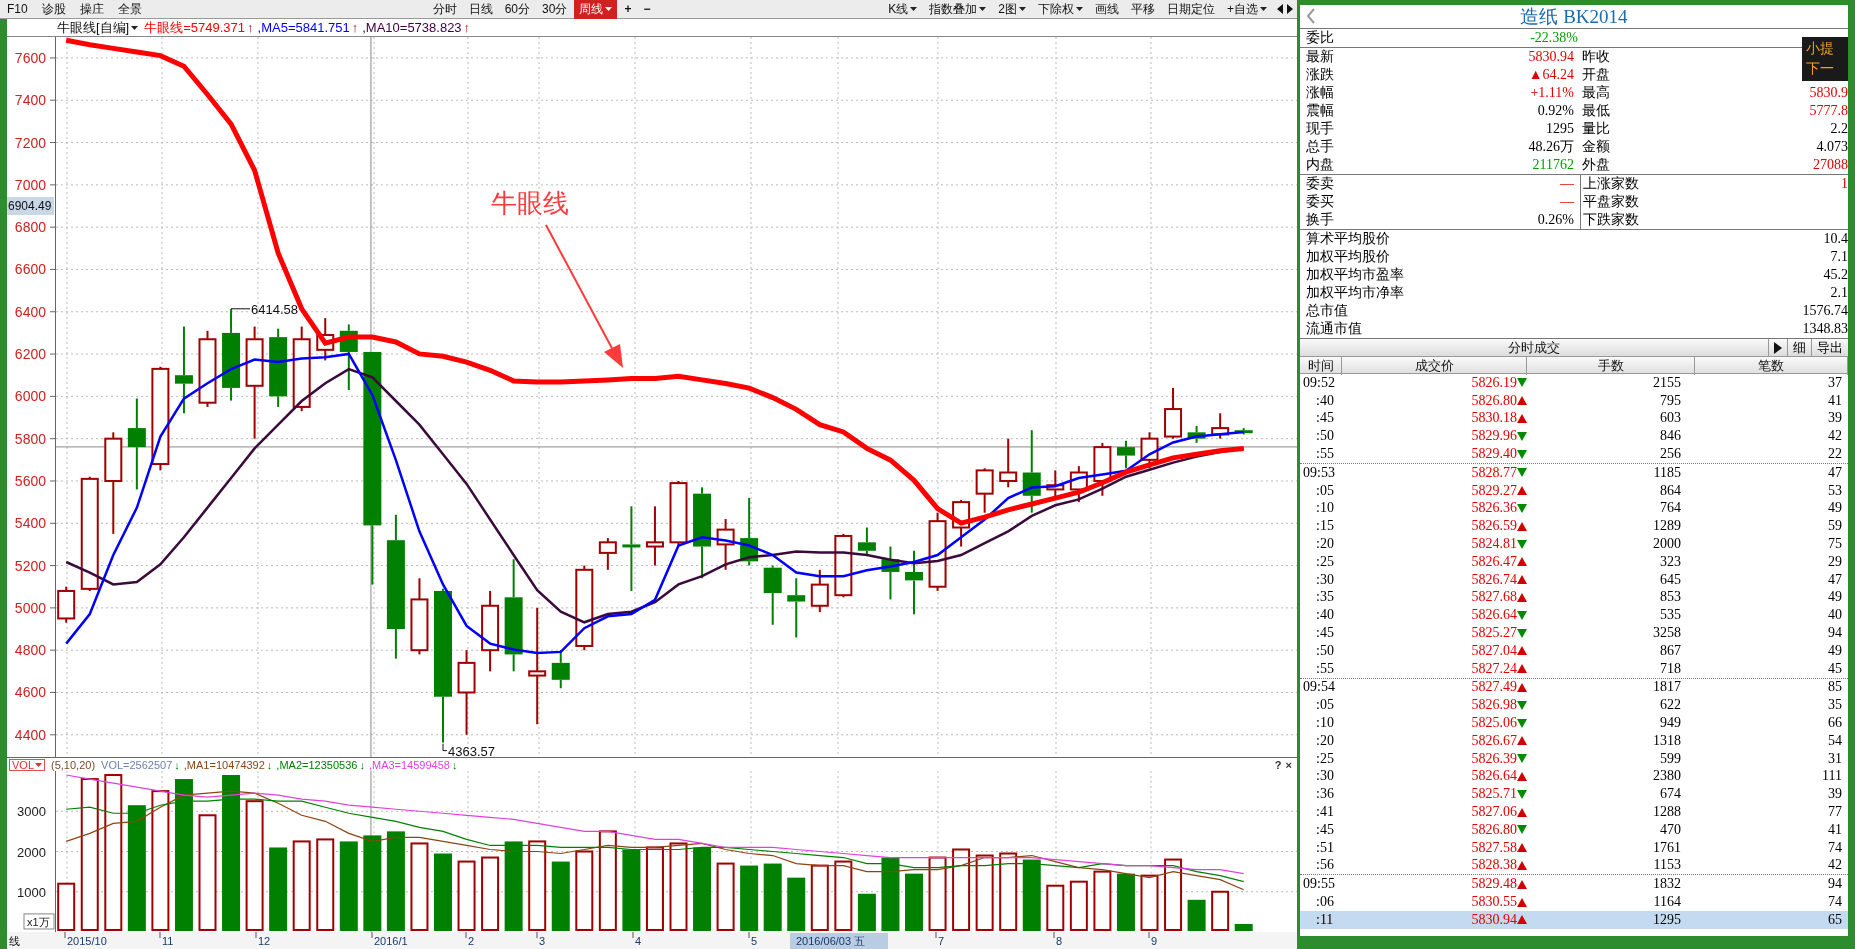 This screenshot has width=1855, height=949. What do you see at coordinates (100, 27) in the screenshot?
I see `indicator-selector: 牛眼线[自编]` at bounding box center [100, 27].